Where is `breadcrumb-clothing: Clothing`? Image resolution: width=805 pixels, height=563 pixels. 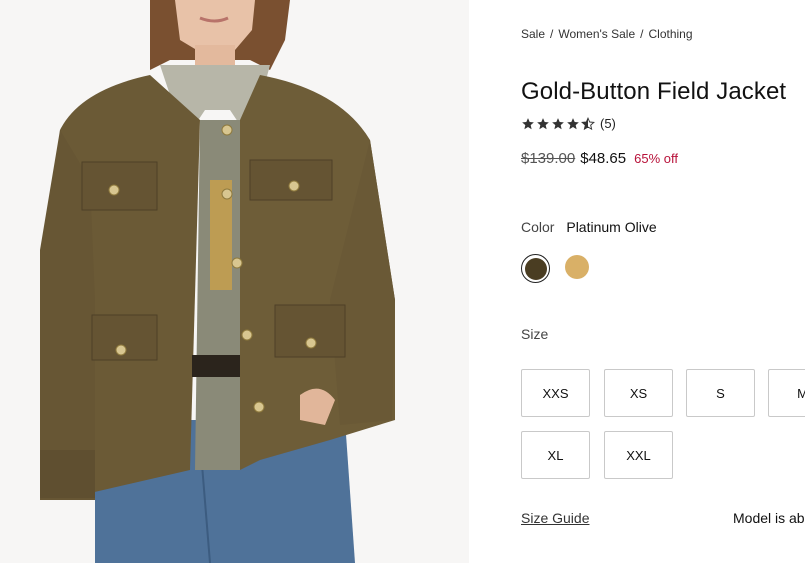
breadcrumb-clothing: Clothing is located at coordinates (671, 34).